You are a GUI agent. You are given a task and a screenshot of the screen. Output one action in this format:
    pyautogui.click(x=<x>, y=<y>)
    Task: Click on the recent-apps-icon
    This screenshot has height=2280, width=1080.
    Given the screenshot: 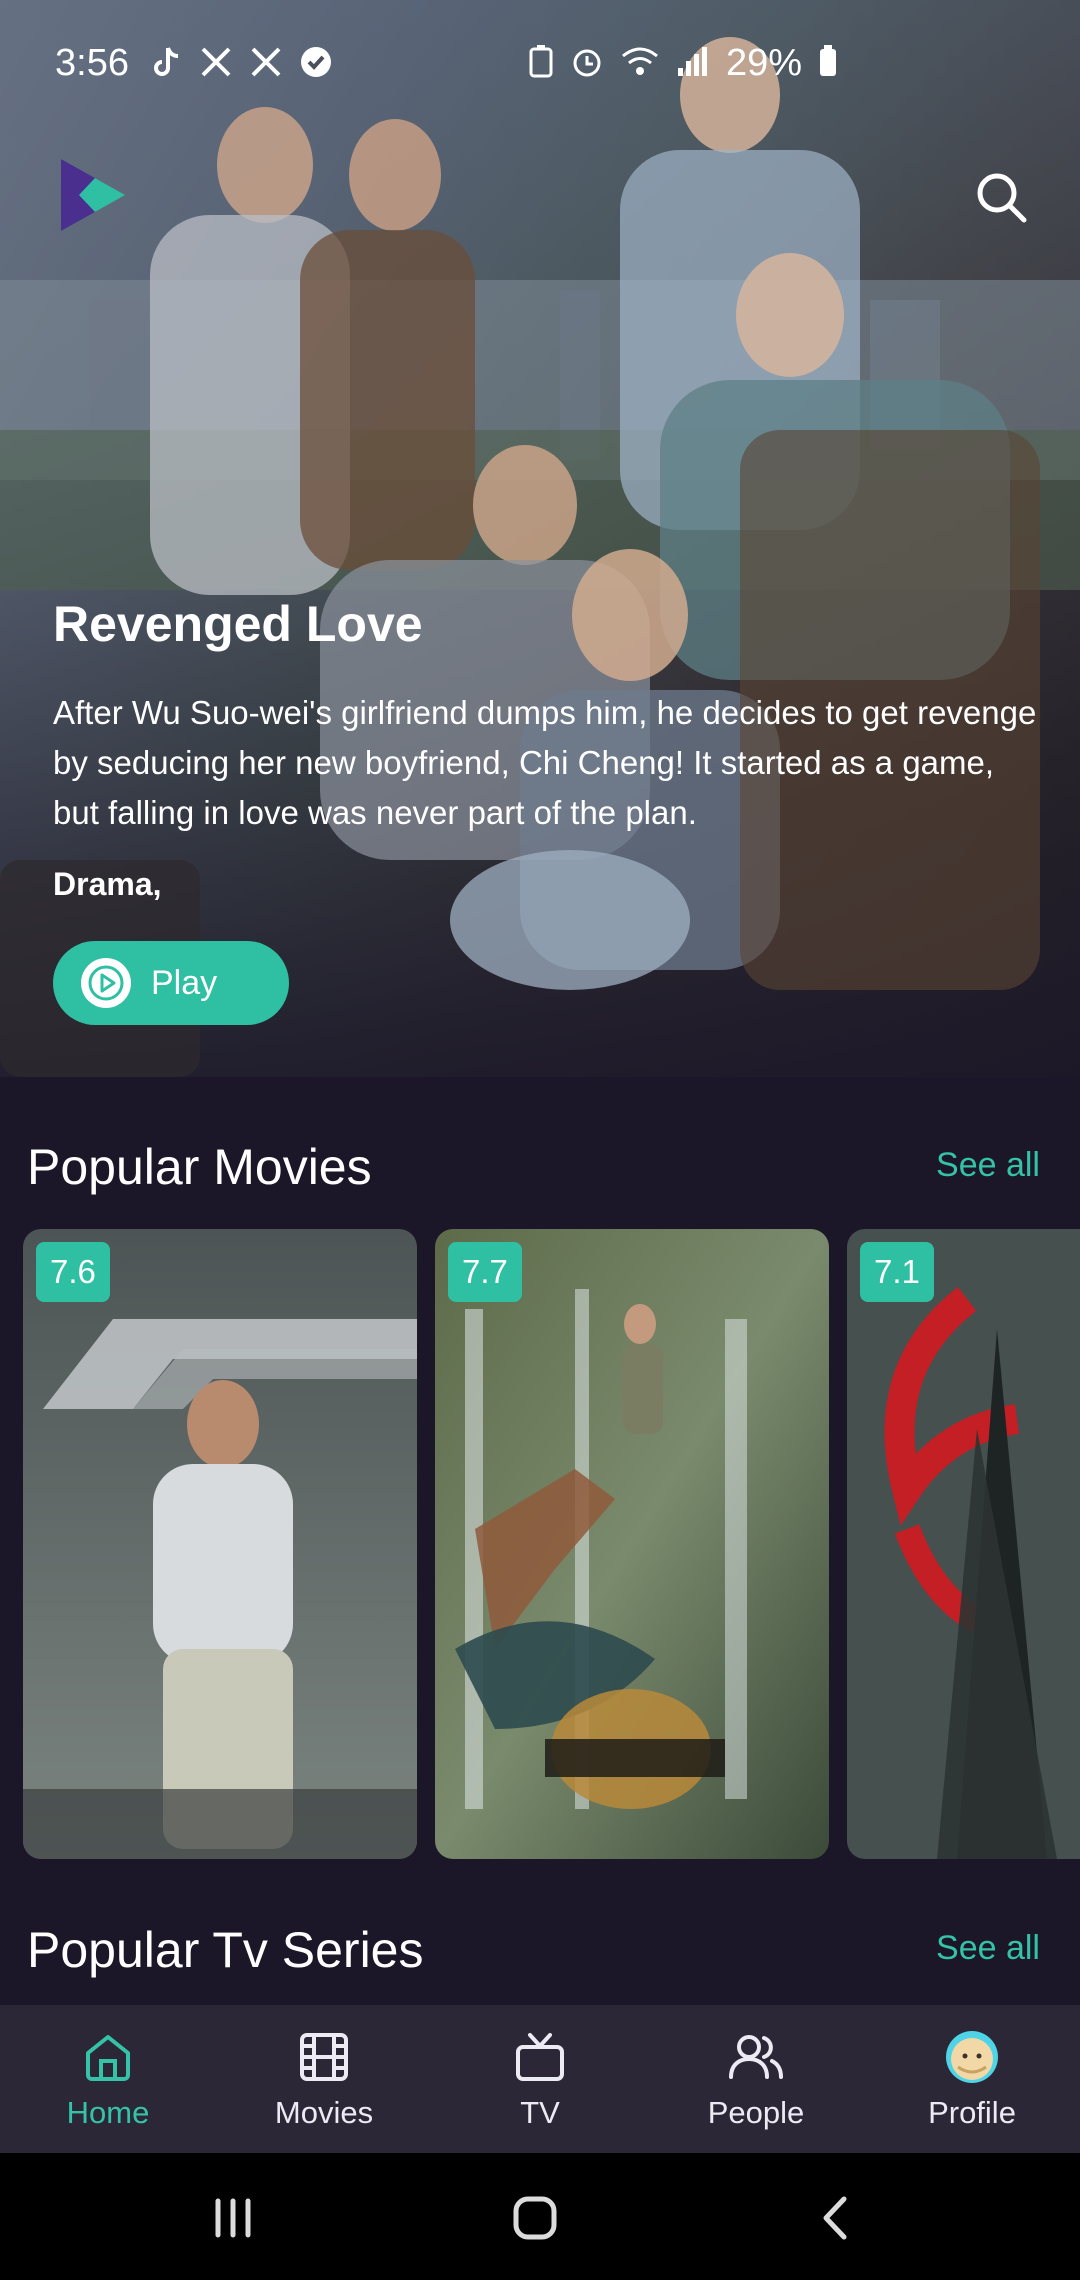 What is the action you would take?
    pyautogui.click(x=233, y=2218)
    